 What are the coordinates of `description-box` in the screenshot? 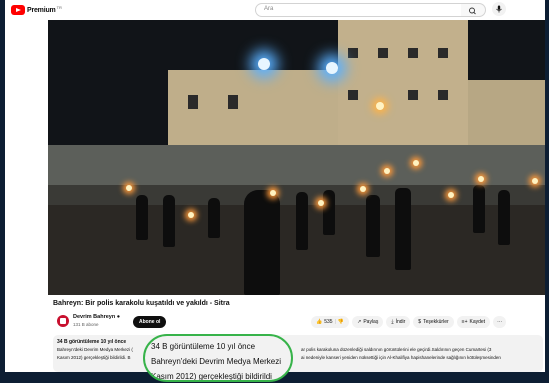 It's located at (298, 353).